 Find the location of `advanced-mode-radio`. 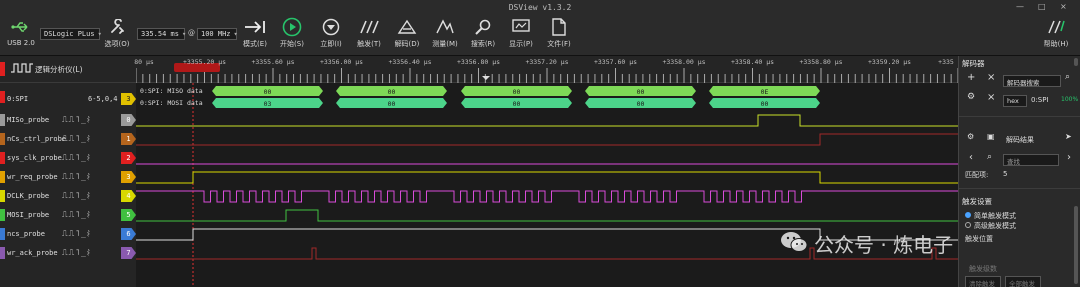

advanced-mode-radio is located at coordinates (968, 225).